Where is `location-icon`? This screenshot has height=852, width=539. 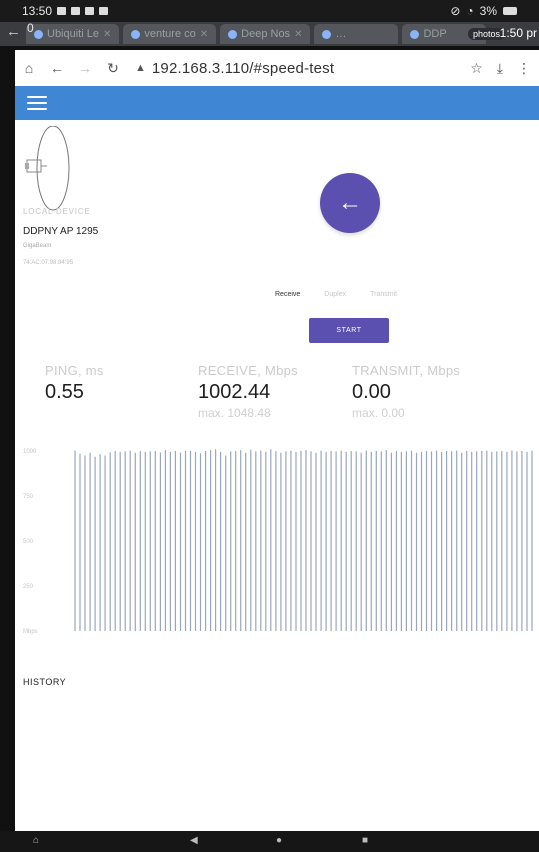 location-icon is located at coordinates (62, 11).